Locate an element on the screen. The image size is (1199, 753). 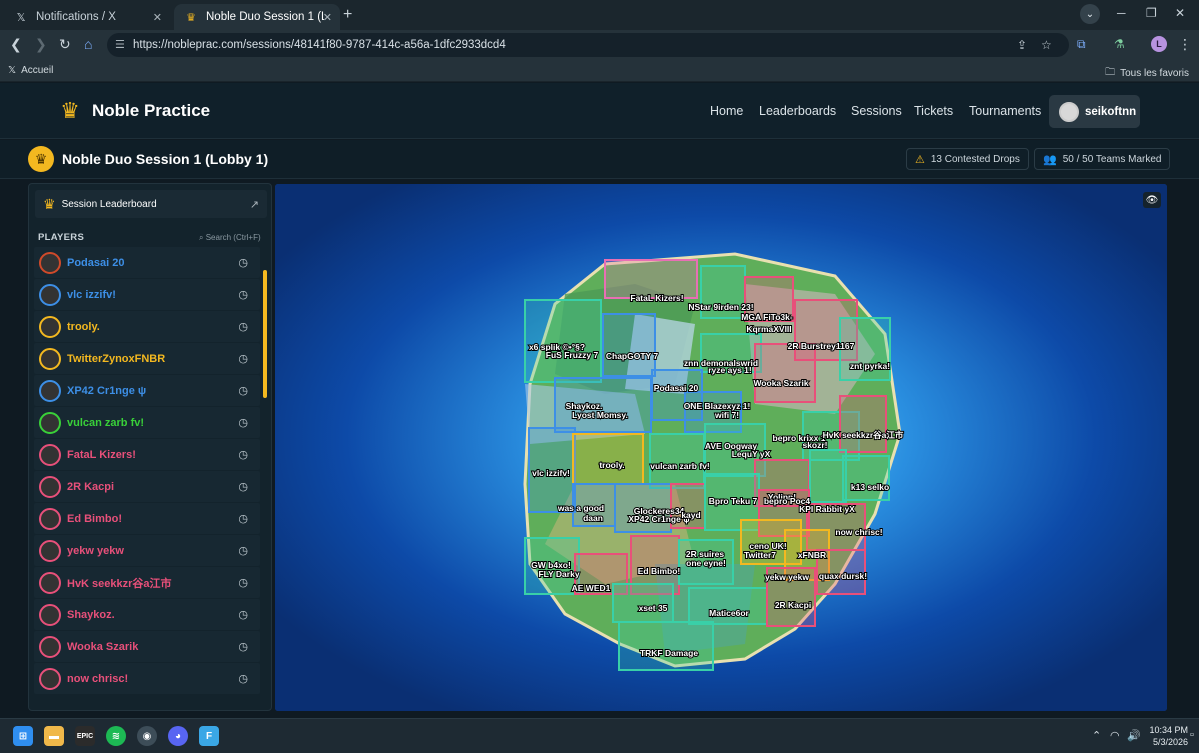
notifications-icon: ▫ is located at coordinates (1192, 735).